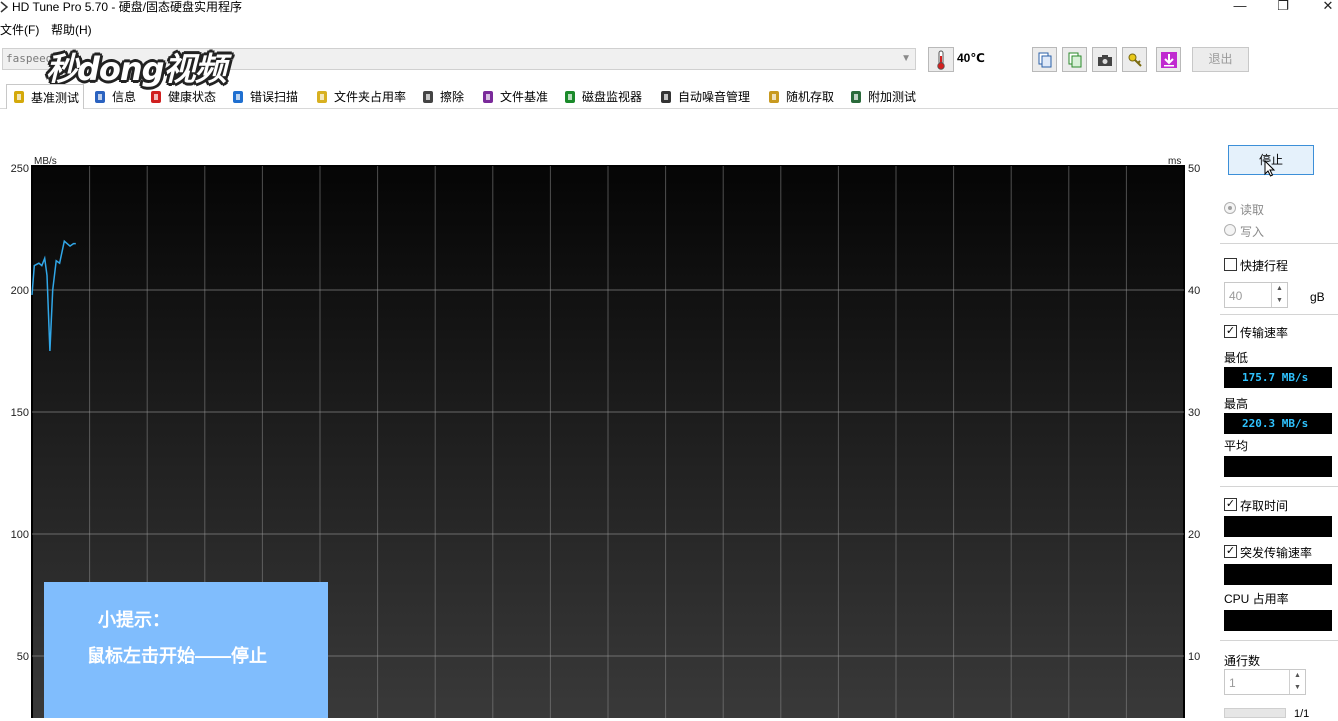  I want to click on hint-box: 小提示： 鼠标左击开始——停止, so click(186, 650).